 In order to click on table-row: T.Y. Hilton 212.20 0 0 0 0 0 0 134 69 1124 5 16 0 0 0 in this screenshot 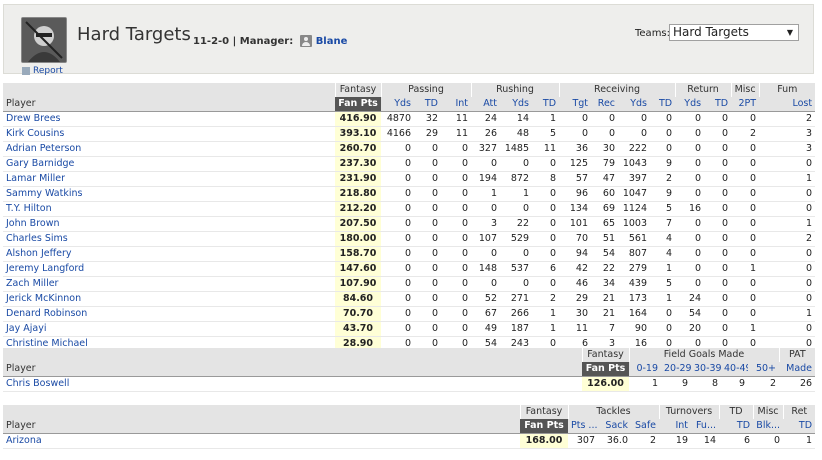, I will do `click(409, 209)`.